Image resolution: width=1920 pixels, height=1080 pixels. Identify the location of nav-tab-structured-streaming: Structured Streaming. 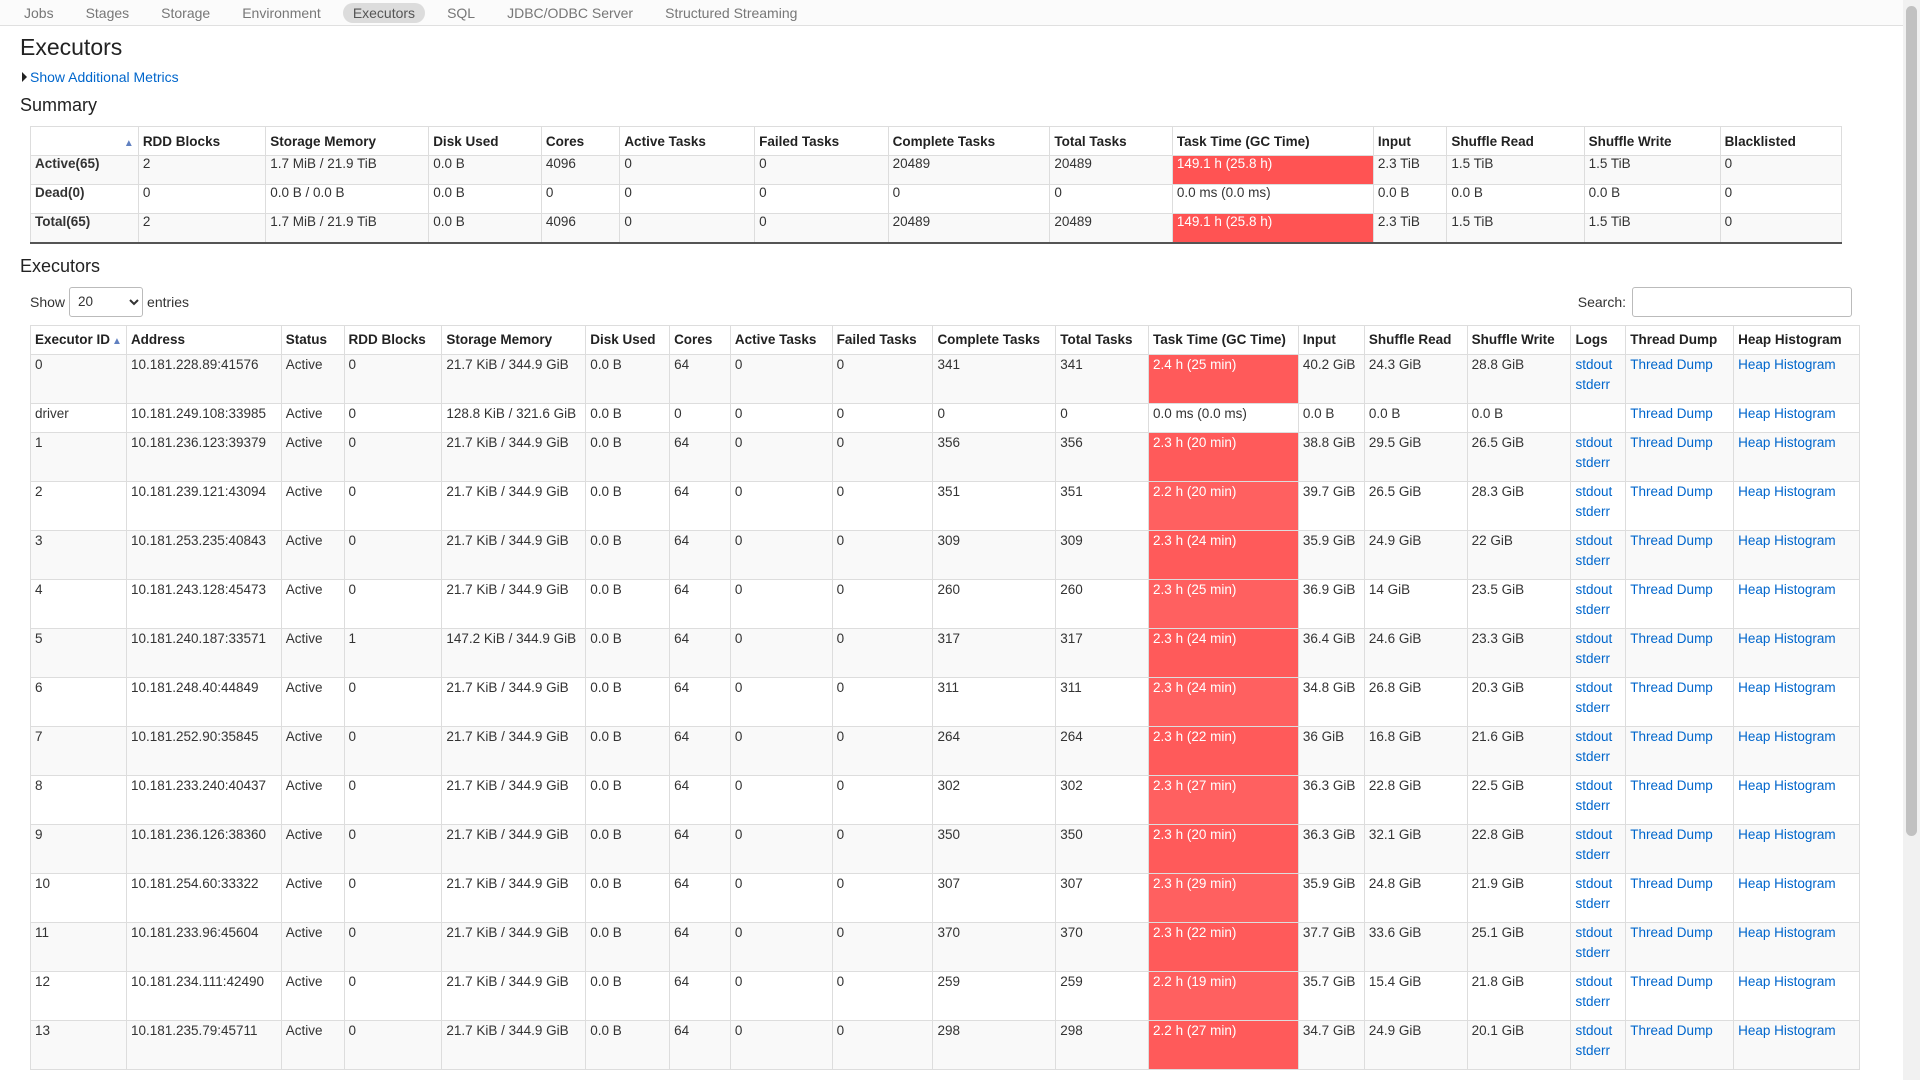
(731, 13).